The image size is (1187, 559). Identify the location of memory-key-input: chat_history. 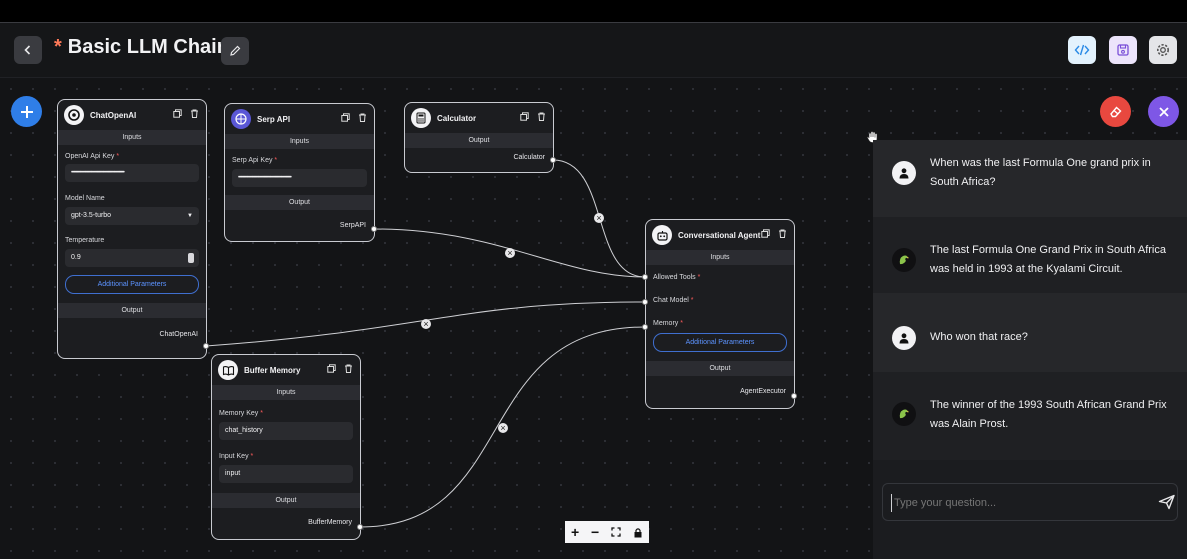
(286, 431).